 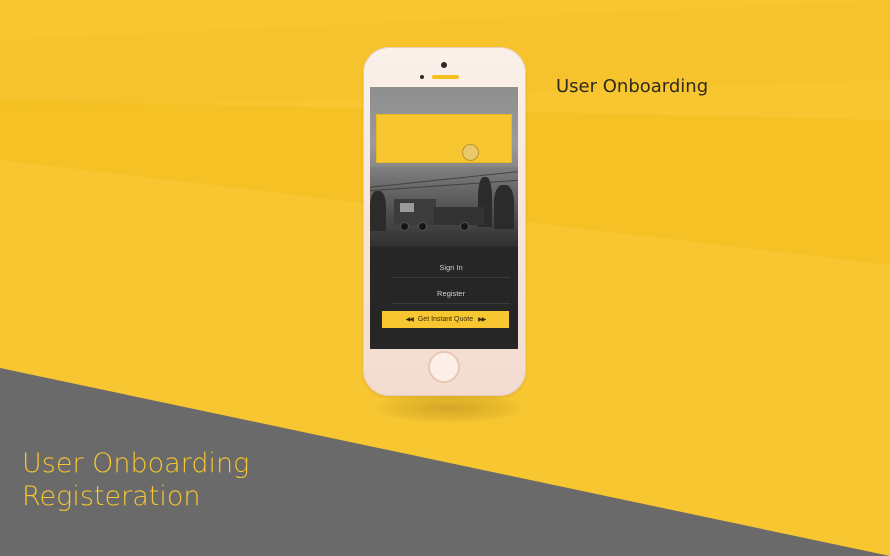 I want to click on get-instant-quote-label: Get Instant Quote, so click(x=445, y=319).